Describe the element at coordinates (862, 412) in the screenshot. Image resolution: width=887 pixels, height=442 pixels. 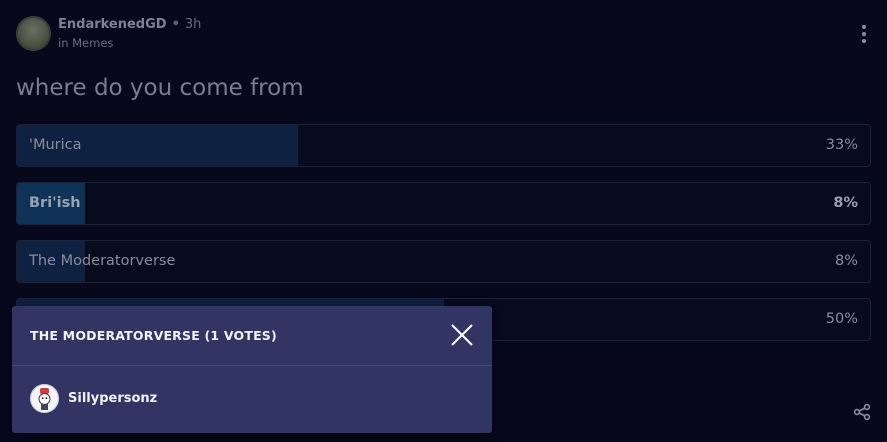
I see `share-icon` at that location.